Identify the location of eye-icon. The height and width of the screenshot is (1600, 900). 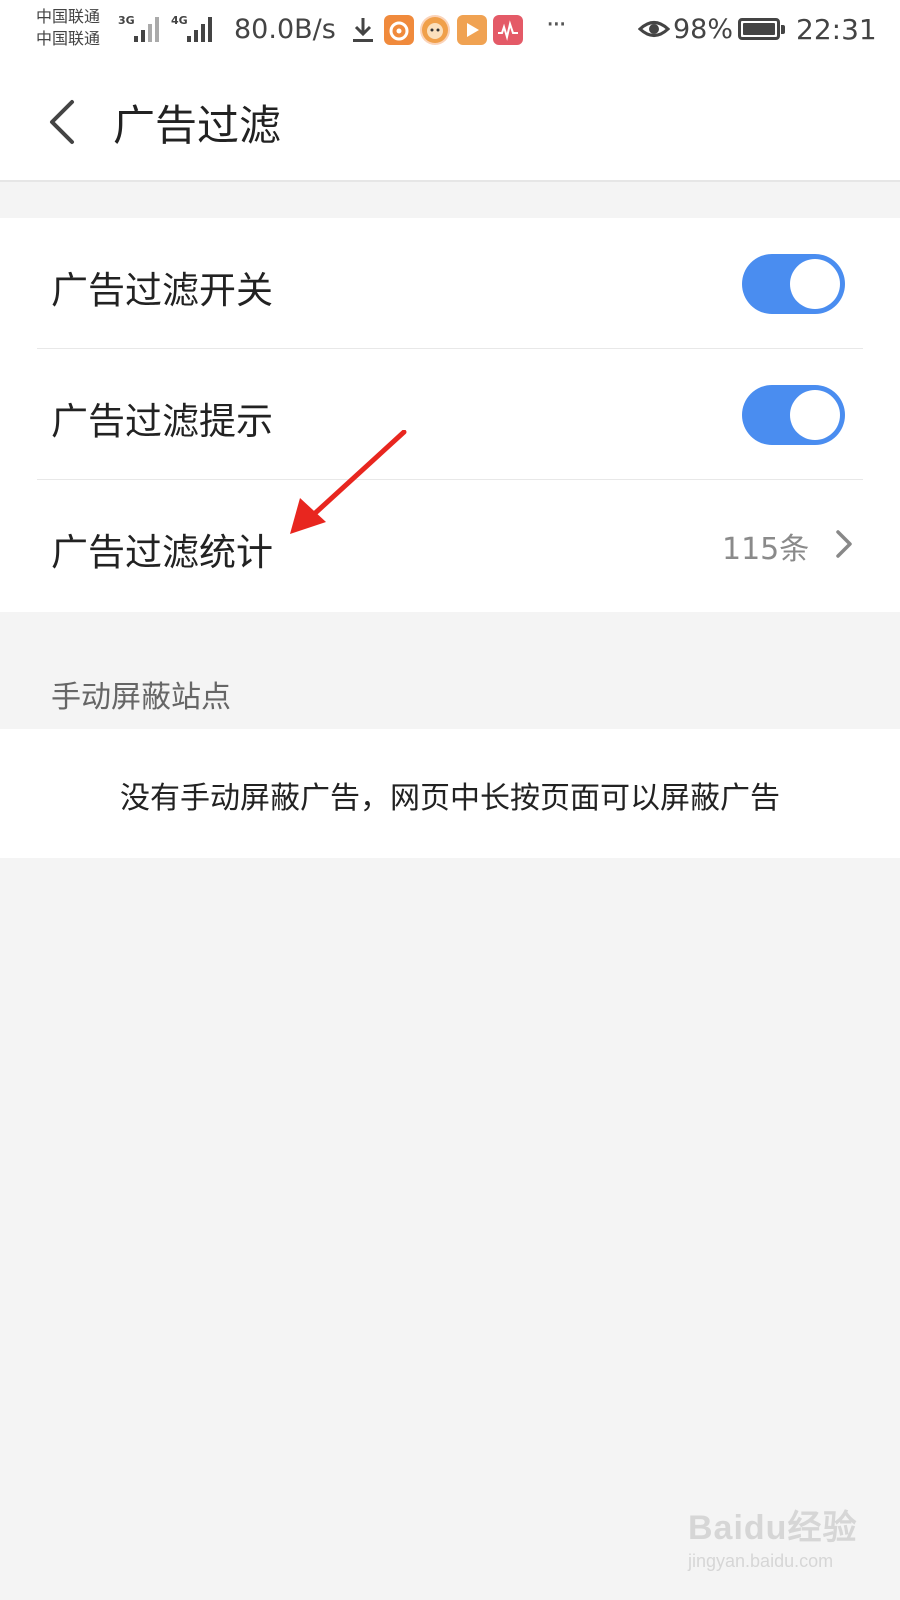
(654, 29).